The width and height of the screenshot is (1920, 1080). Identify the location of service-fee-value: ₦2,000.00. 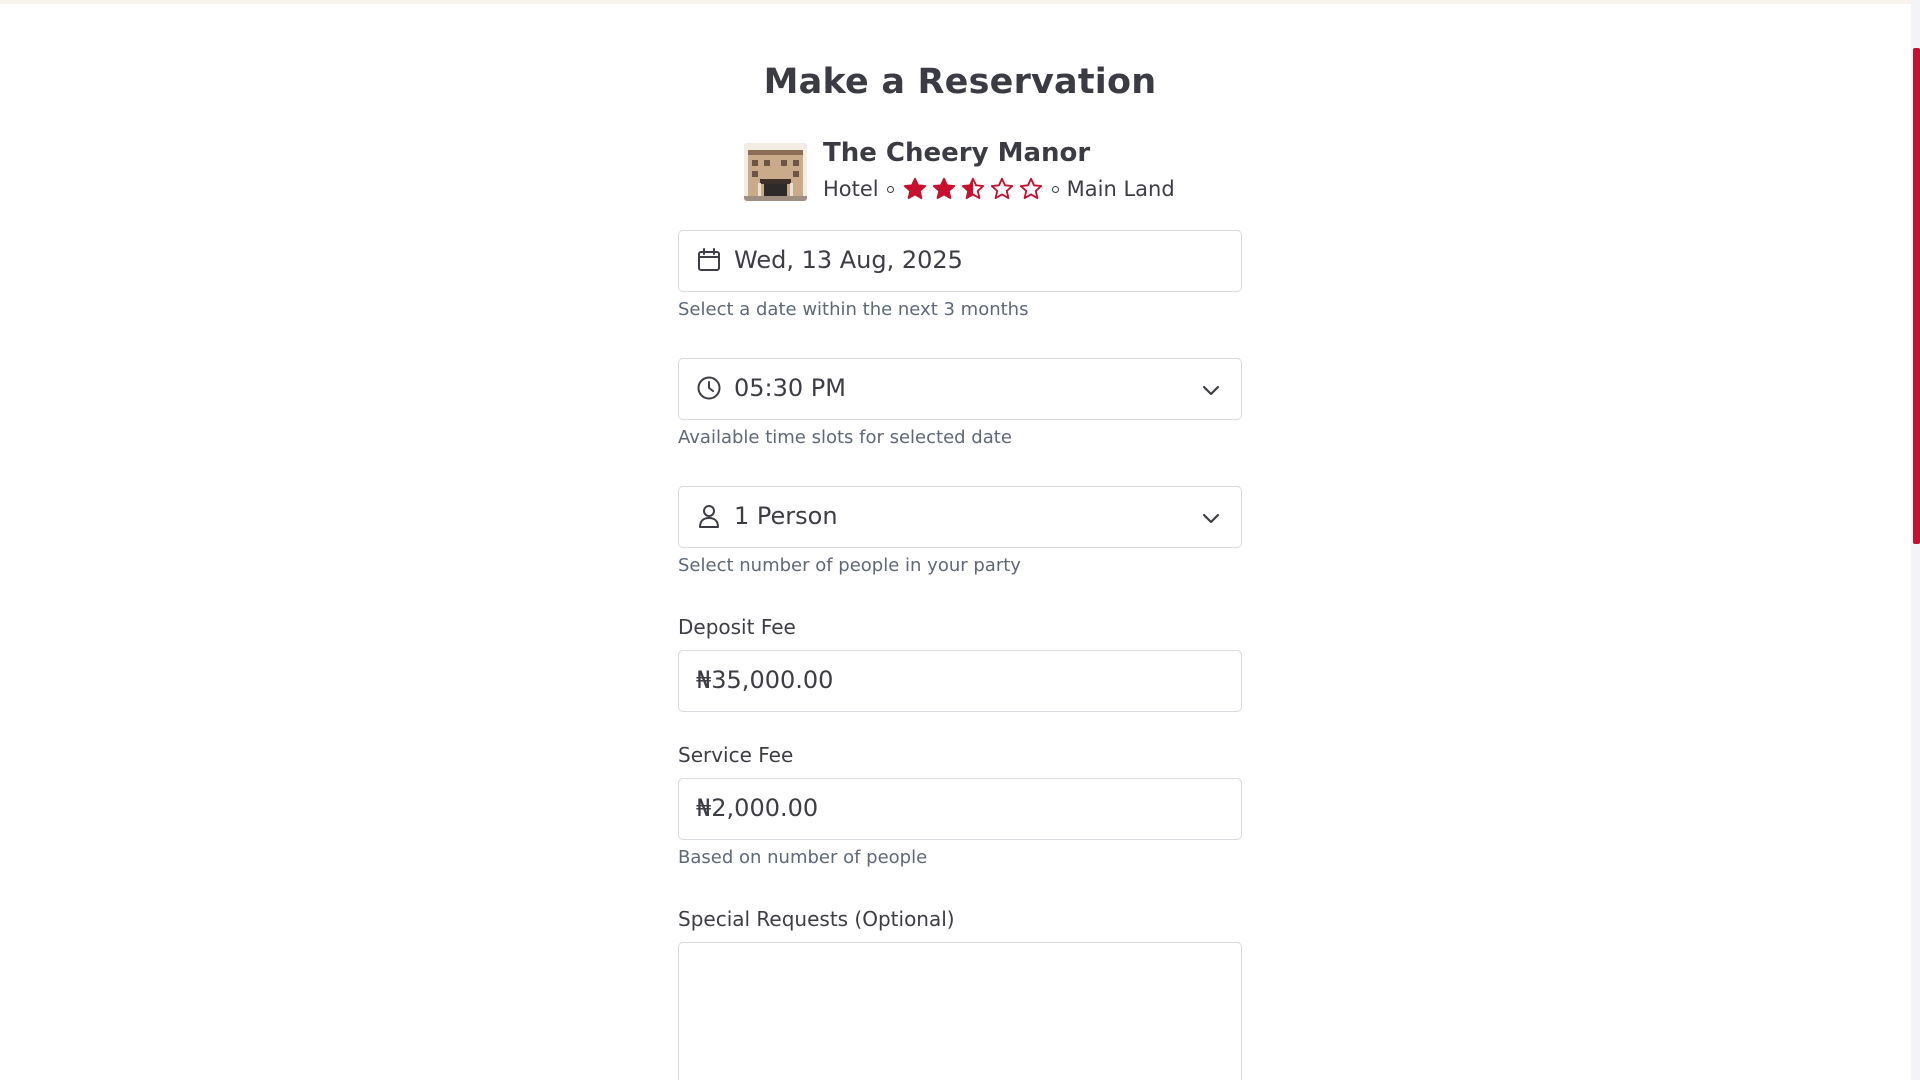
(757, 808).